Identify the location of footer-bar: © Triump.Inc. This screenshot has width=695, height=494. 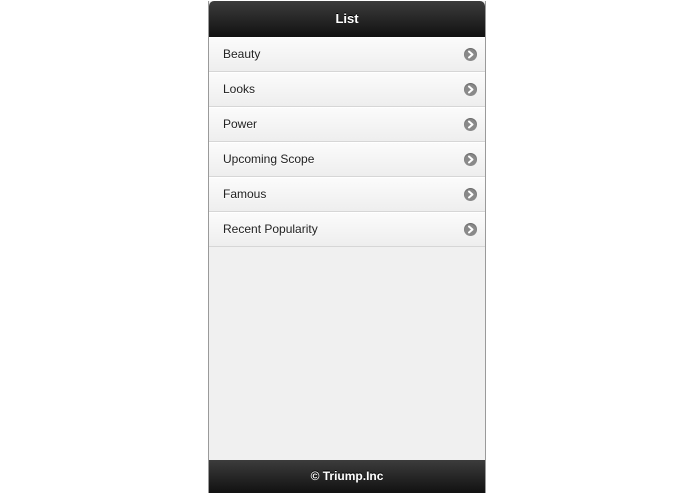
(347, 476).